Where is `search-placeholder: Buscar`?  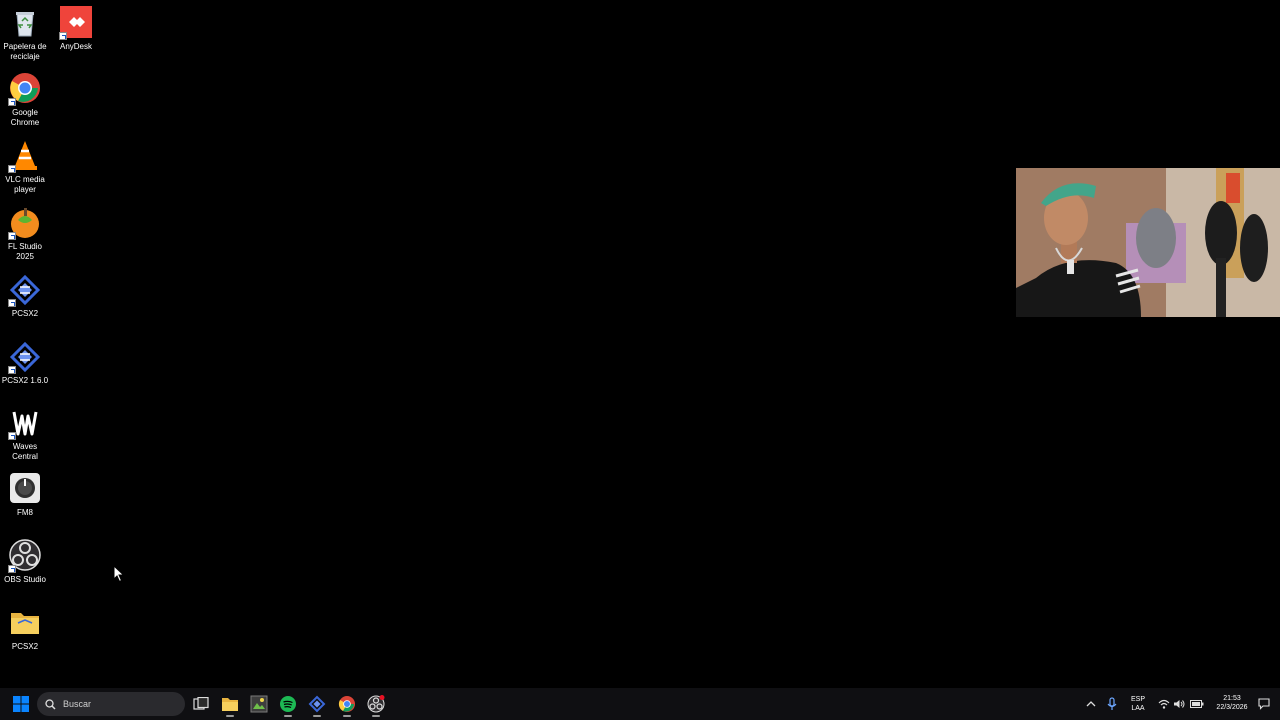
search-placeholder: Buscar is located at coordinates (77, 704).